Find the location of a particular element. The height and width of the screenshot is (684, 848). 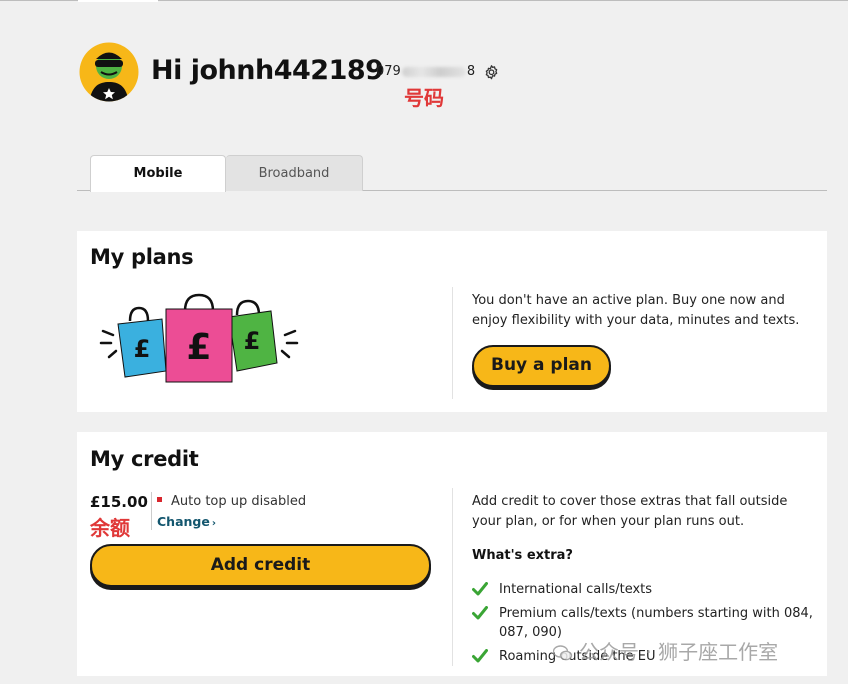

extras-item: International calls/texts is located at coordinates (647, 590).